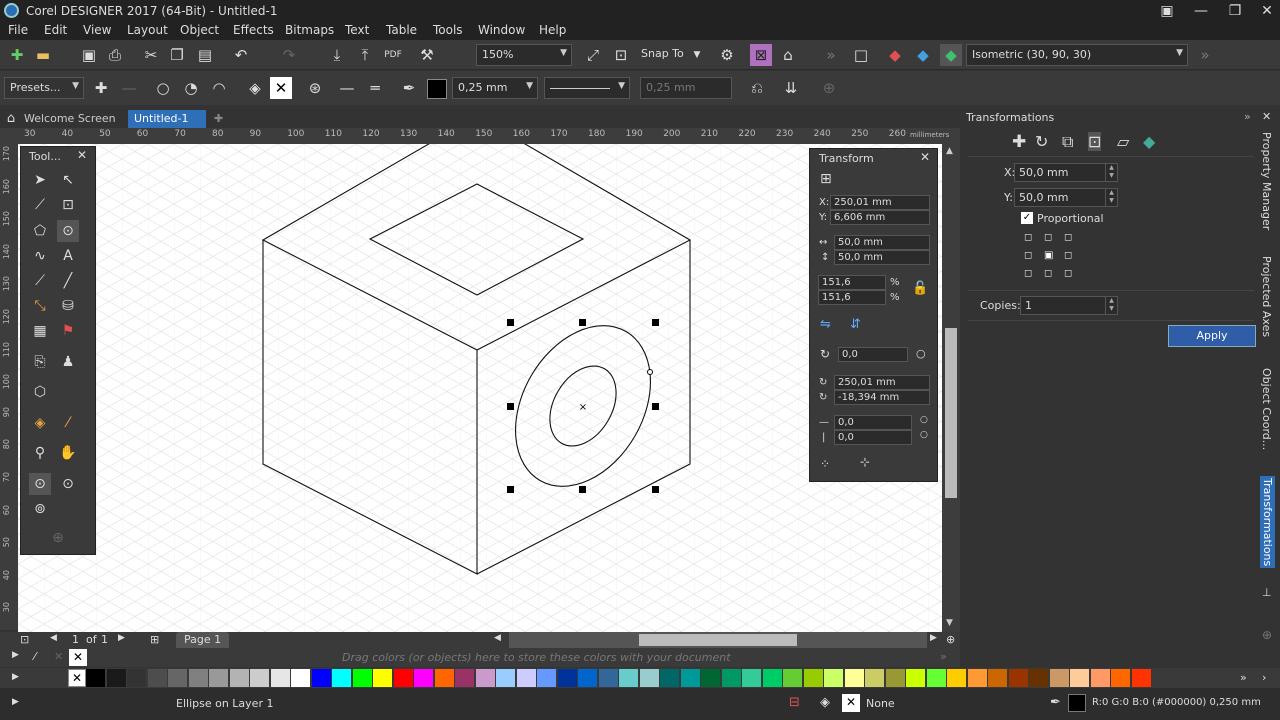  I want to click on width-field: 50,0 mm, so click(882, 242).